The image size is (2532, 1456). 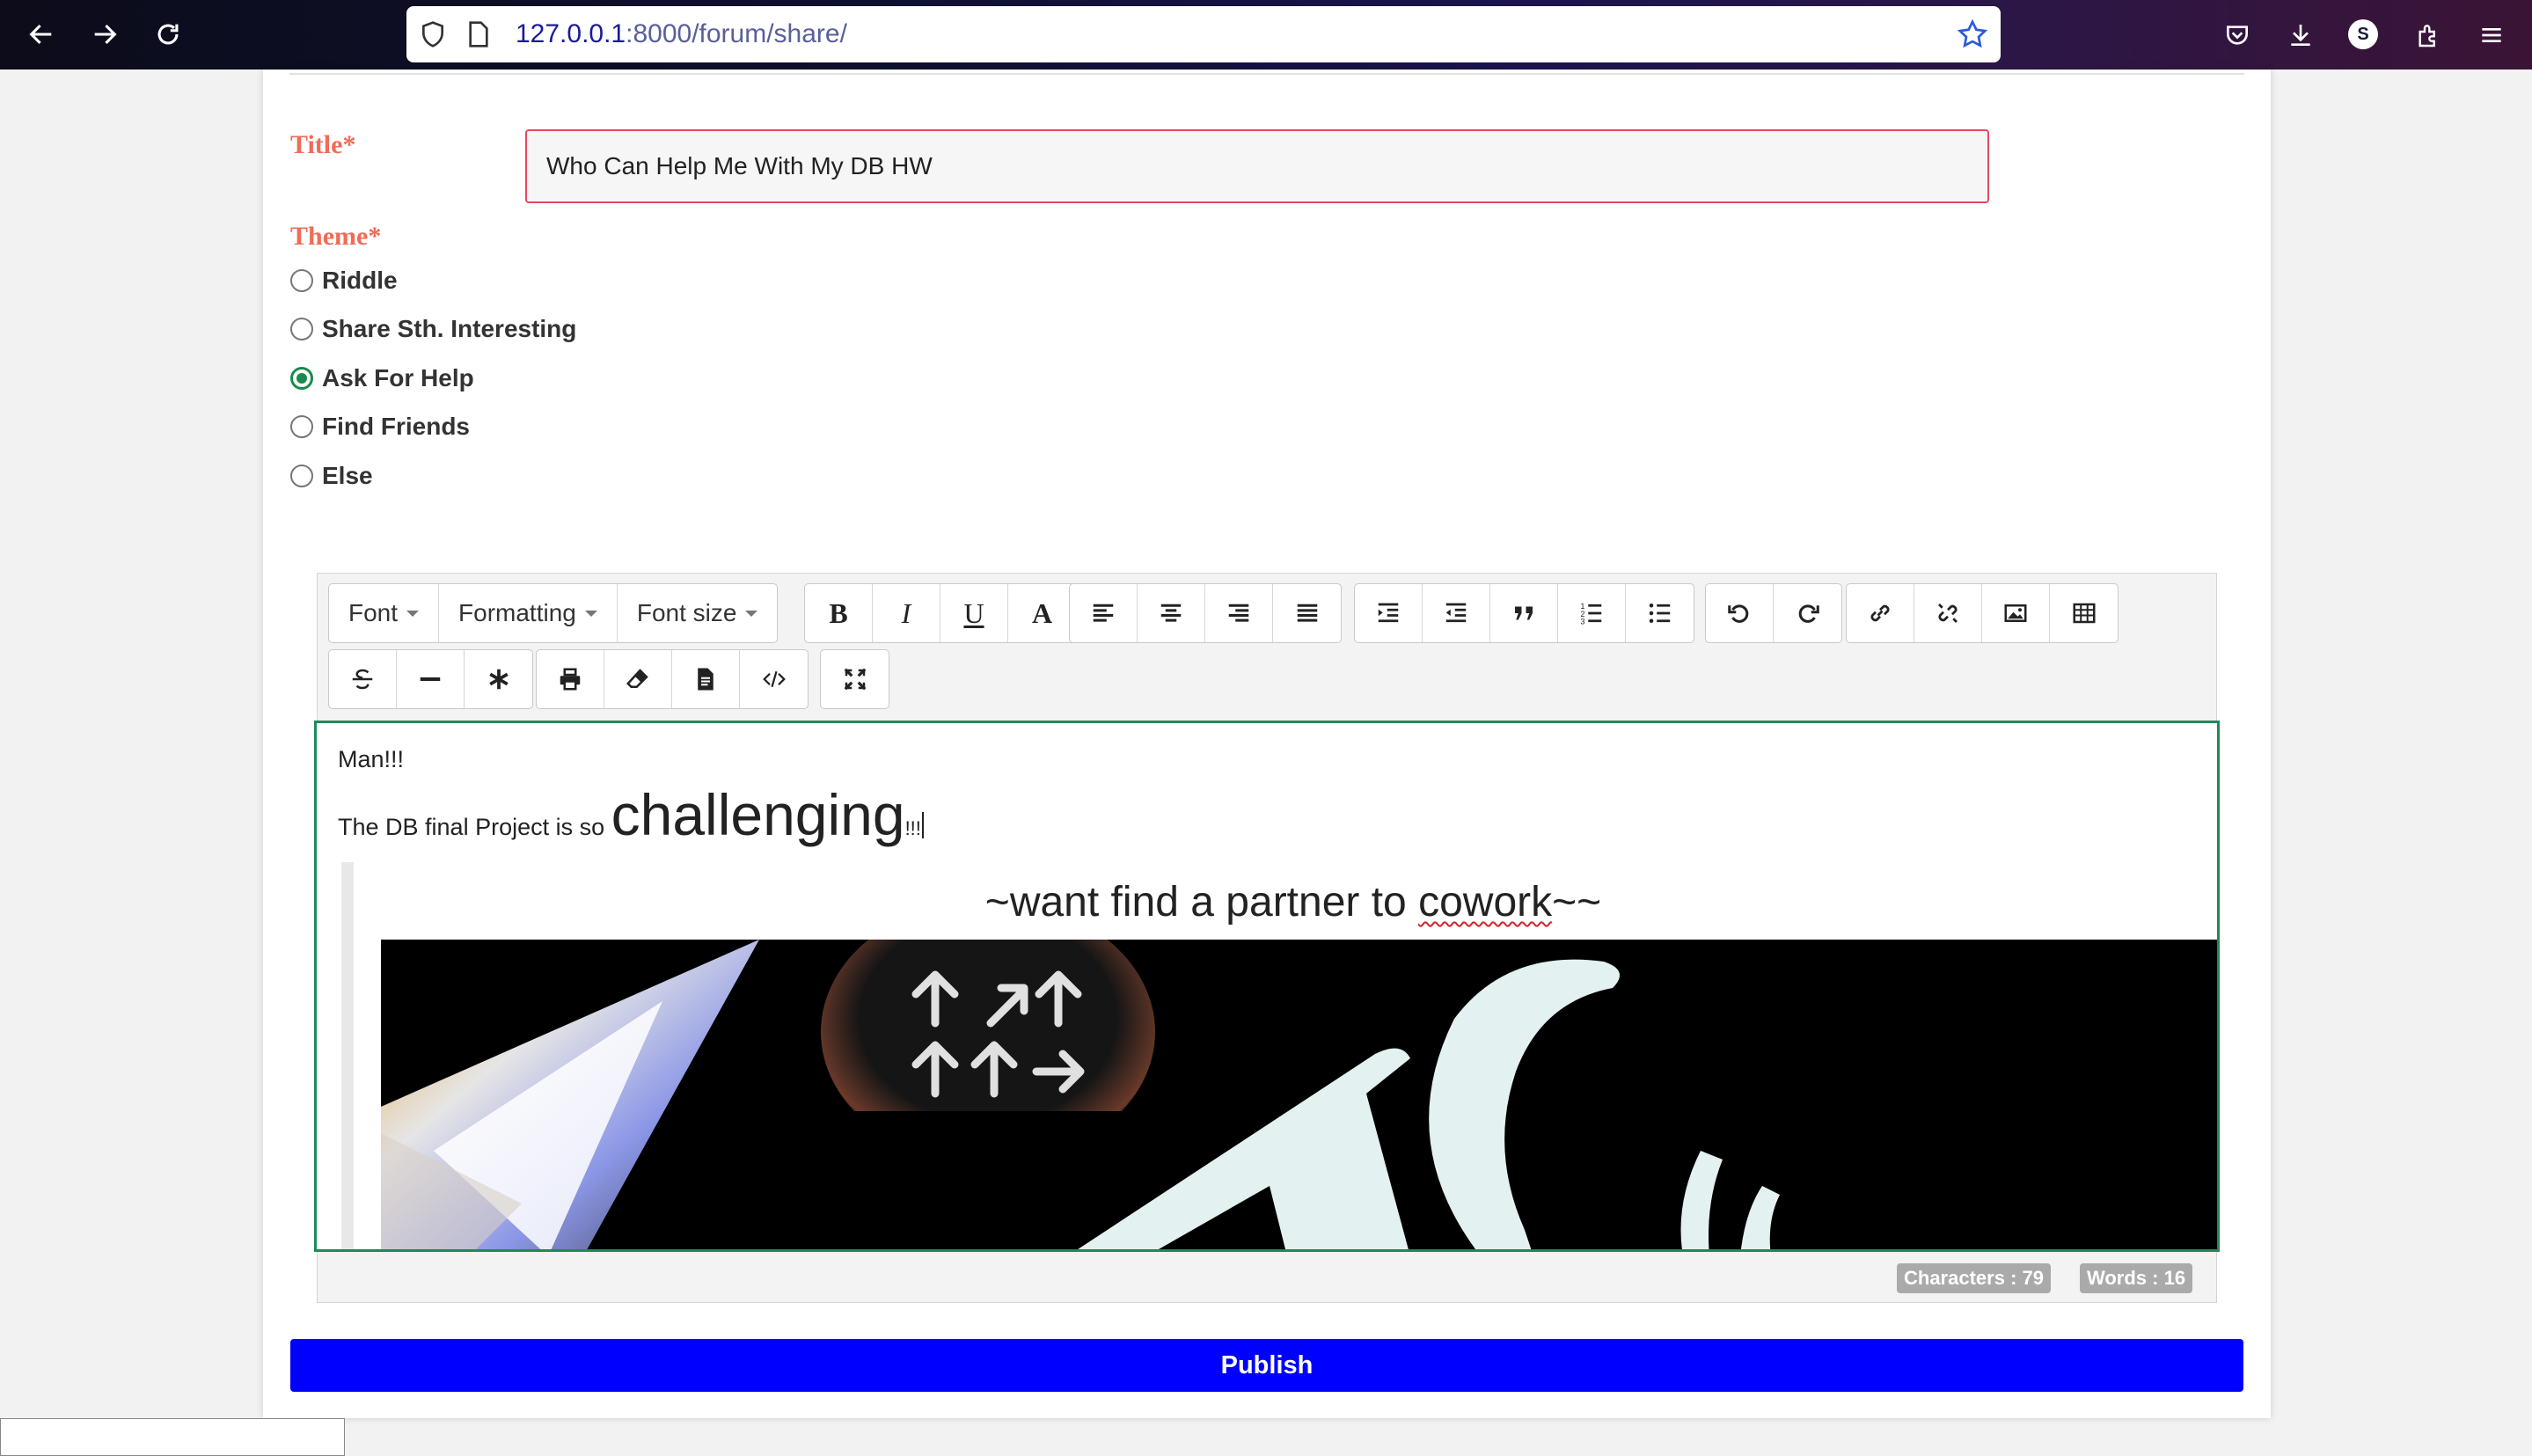 I want to click on arrow-right-icon, so click(x=105, y=34).